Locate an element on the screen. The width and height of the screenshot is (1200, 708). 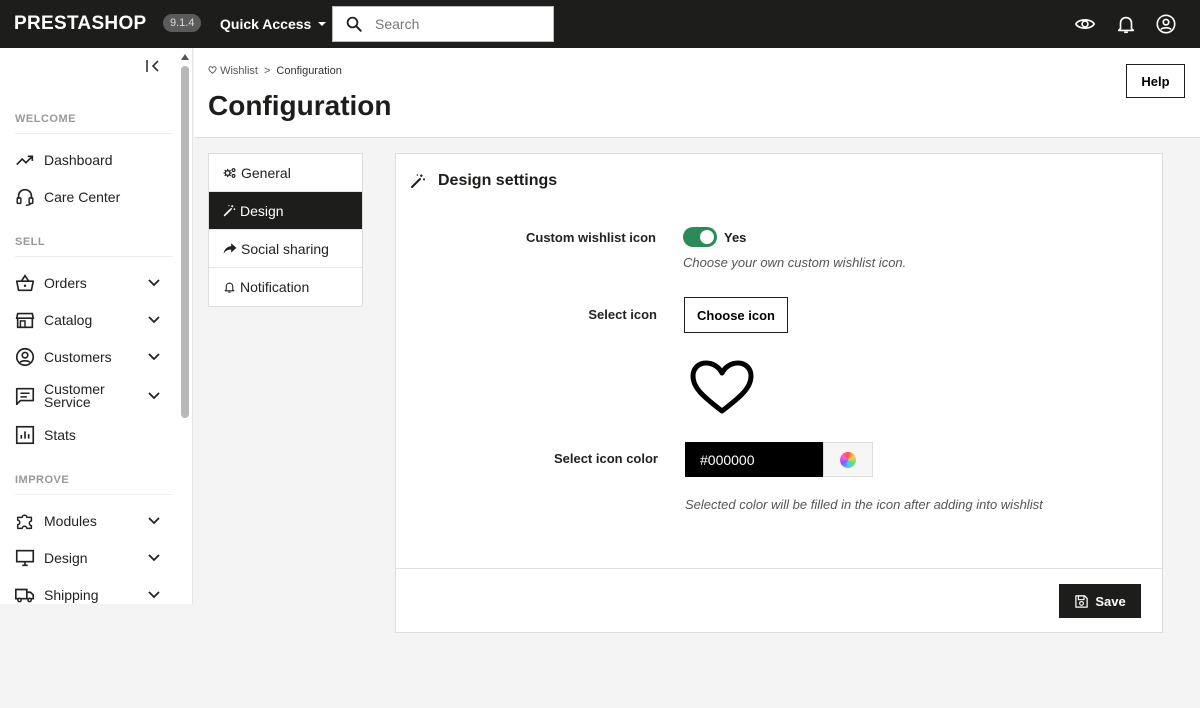
tab-social-sharing: Social sharing is located at coordinates (285, 249).